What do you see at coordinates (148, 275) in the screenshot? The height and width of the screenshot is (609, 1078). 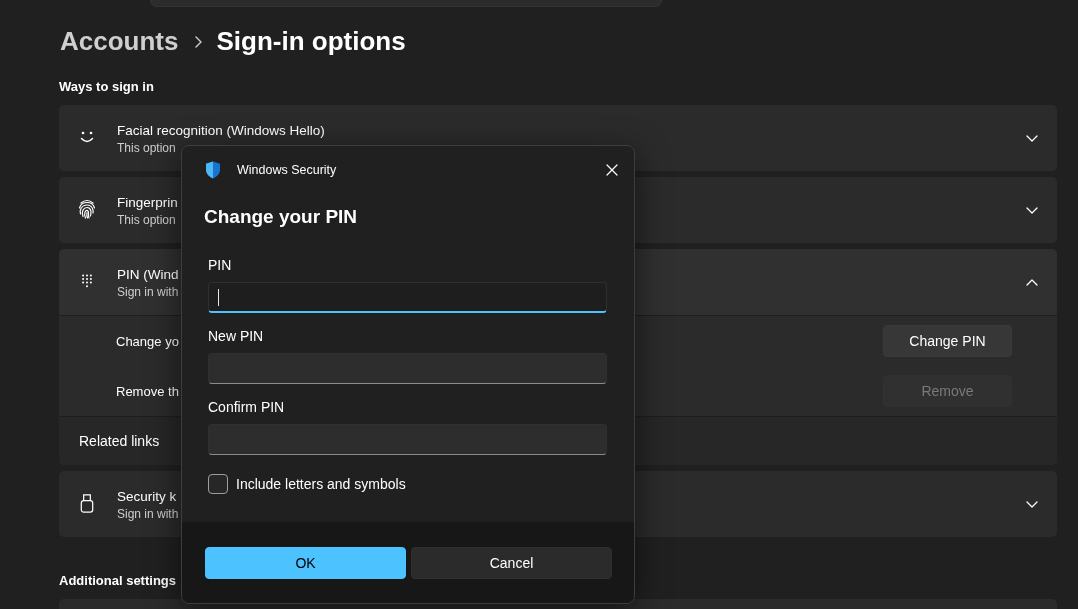 I see `option-title: PIN (Wind` at bounding box center [148, 275].